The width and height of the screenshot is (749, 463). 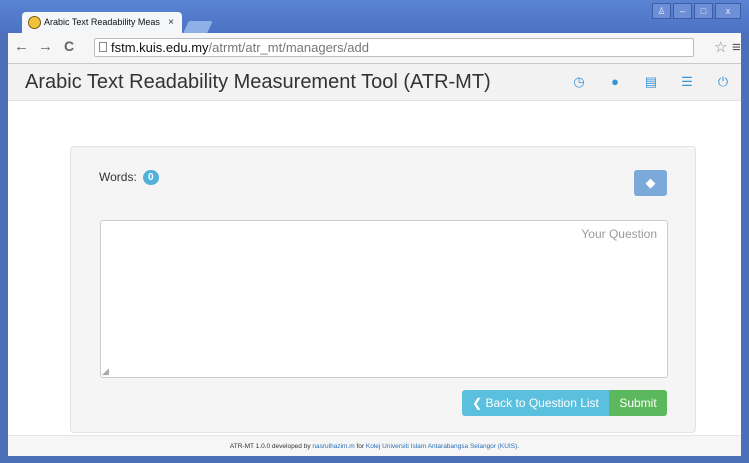 I want to click on navbar-icons: ◷ ● ▤ ☰ ⏻, so click(x=651, y=82).